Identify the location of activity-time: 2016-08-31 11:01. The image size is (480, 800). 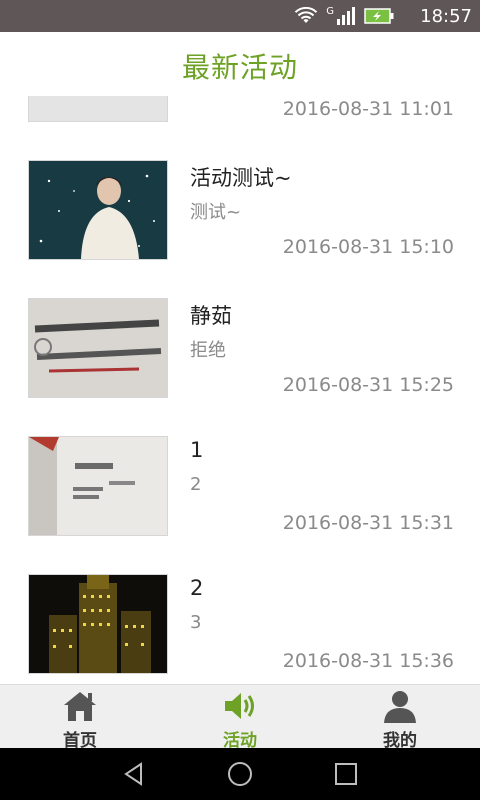
(368, 109).